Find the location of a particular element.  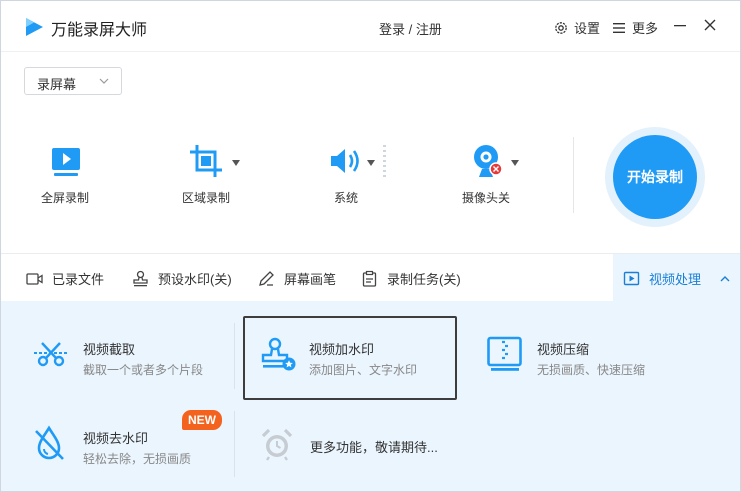

audio-level-meter is located at coordinates (384, 162).